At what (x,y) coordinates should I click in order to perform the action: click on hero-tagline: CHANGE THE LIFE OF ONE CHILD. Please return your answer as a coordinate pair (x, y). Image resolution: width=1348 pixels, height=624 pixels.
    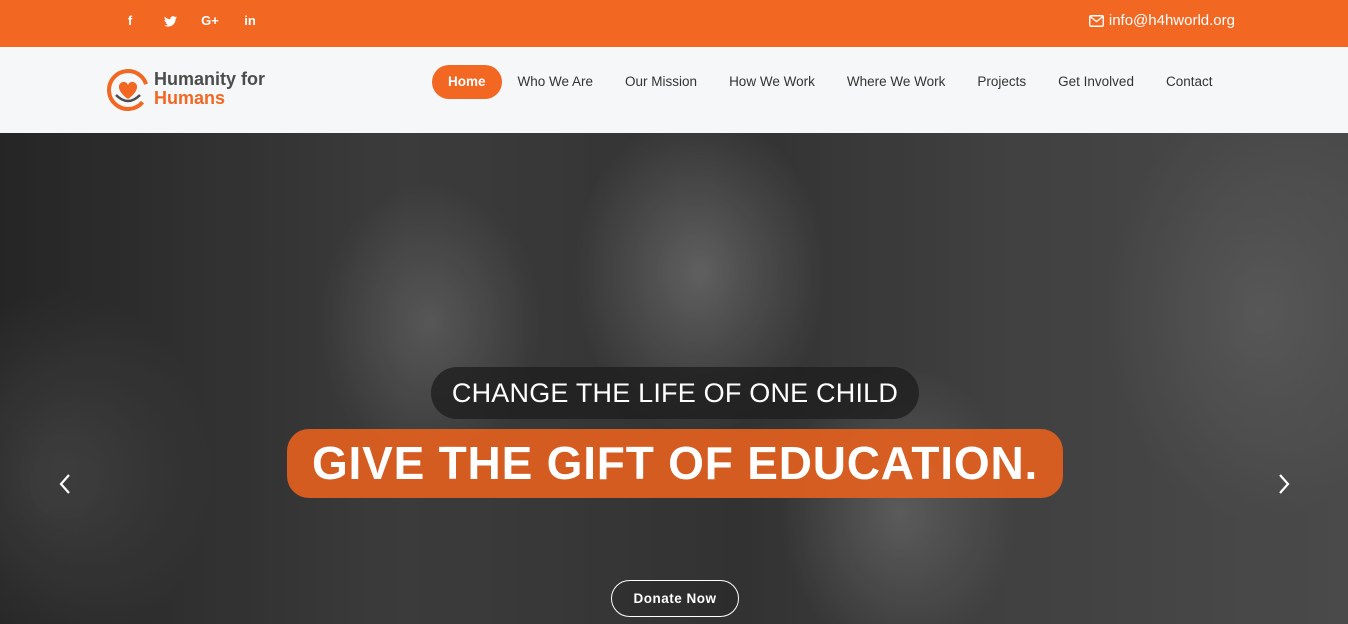
    Looking at the image, I should click on (675, 393).